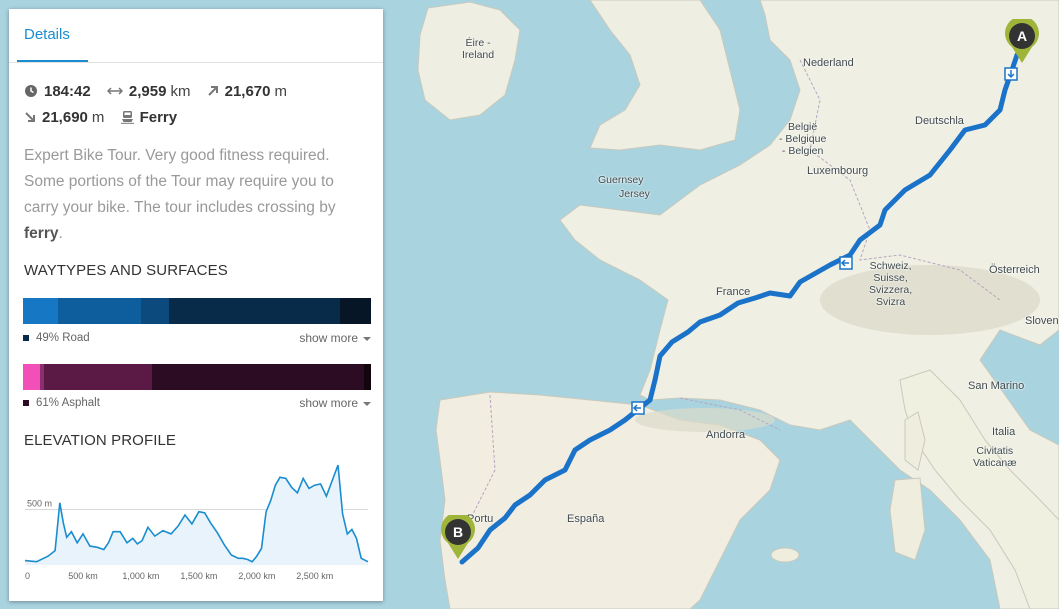  Describe the element at coordinates (478, 49) in the screenshot. I see `map-label-ireland: Éire - Ireland` at that location.